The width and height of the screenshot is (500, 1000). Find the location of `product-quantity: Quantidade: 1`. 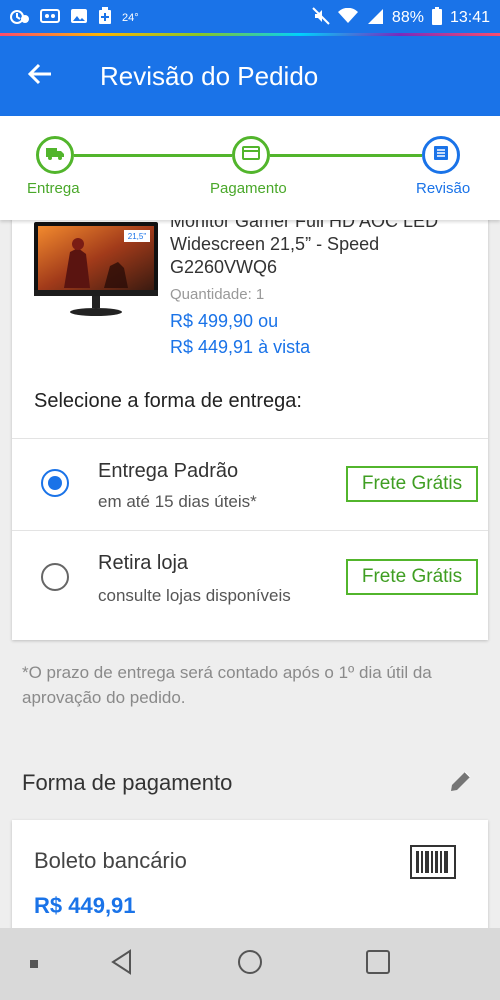

product-quantity: Quantidade: 1 is located at coordinates (217, 294).